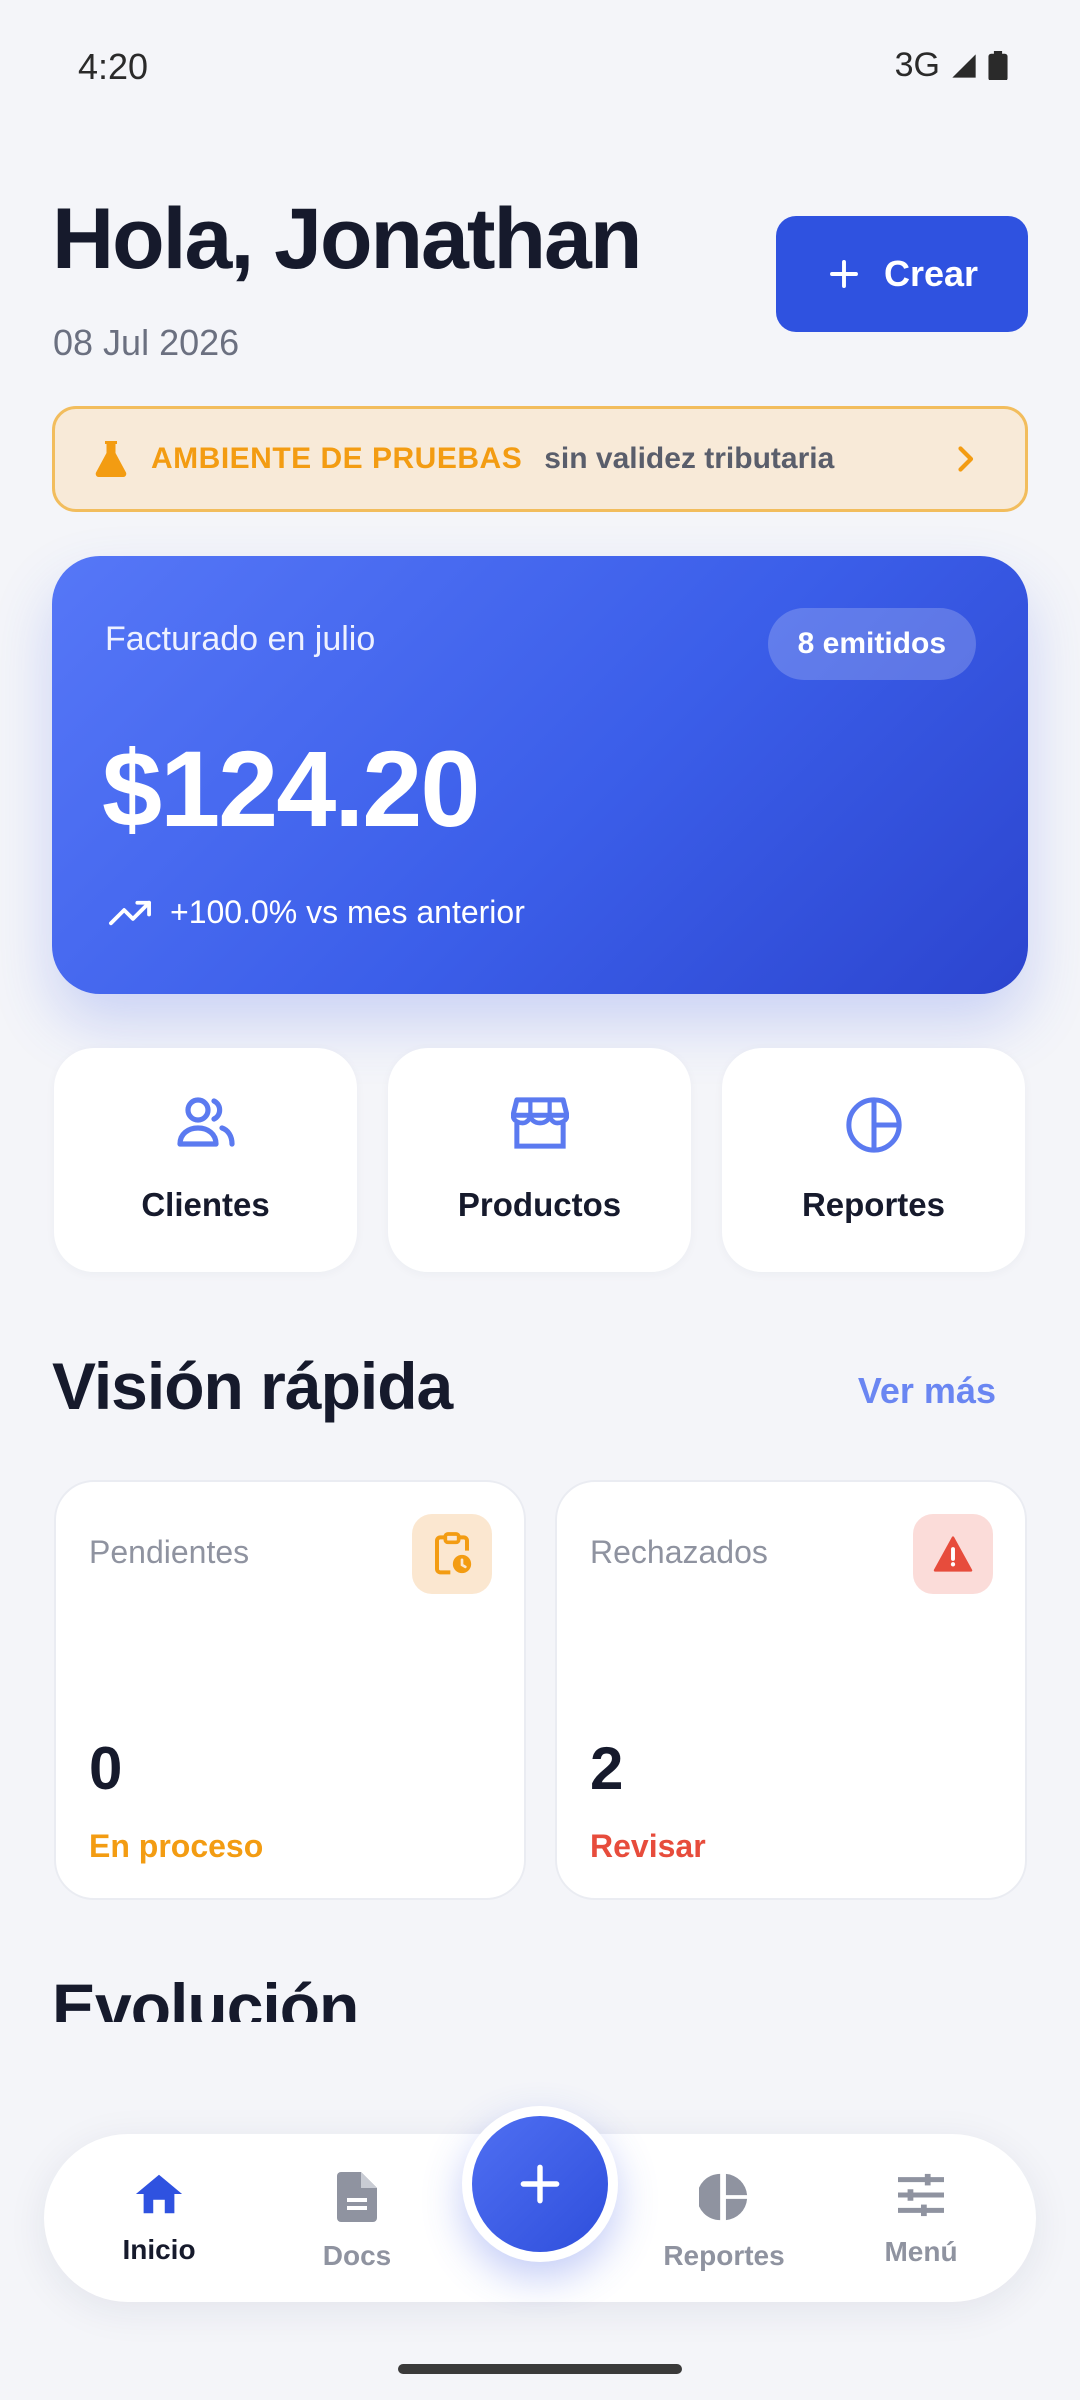 This screenshot has height=2400, width=1080. I want to click on evolution-title-text: Evolución, so click(205, 1996).